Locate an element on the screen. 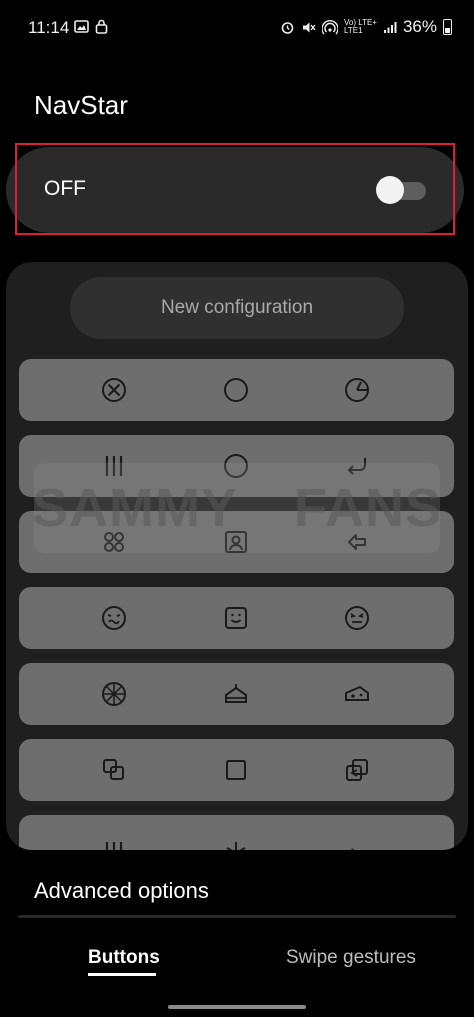 The height and width of the screenshot is (1017, 474). lock-icon is located at coordinates (101, 26).